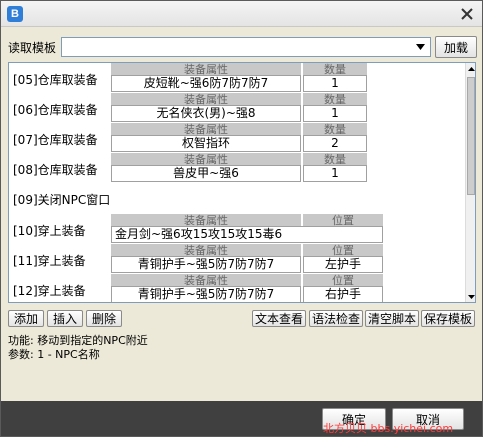  I want to click on equipment-cell: 权智指环, so click(206, 143).